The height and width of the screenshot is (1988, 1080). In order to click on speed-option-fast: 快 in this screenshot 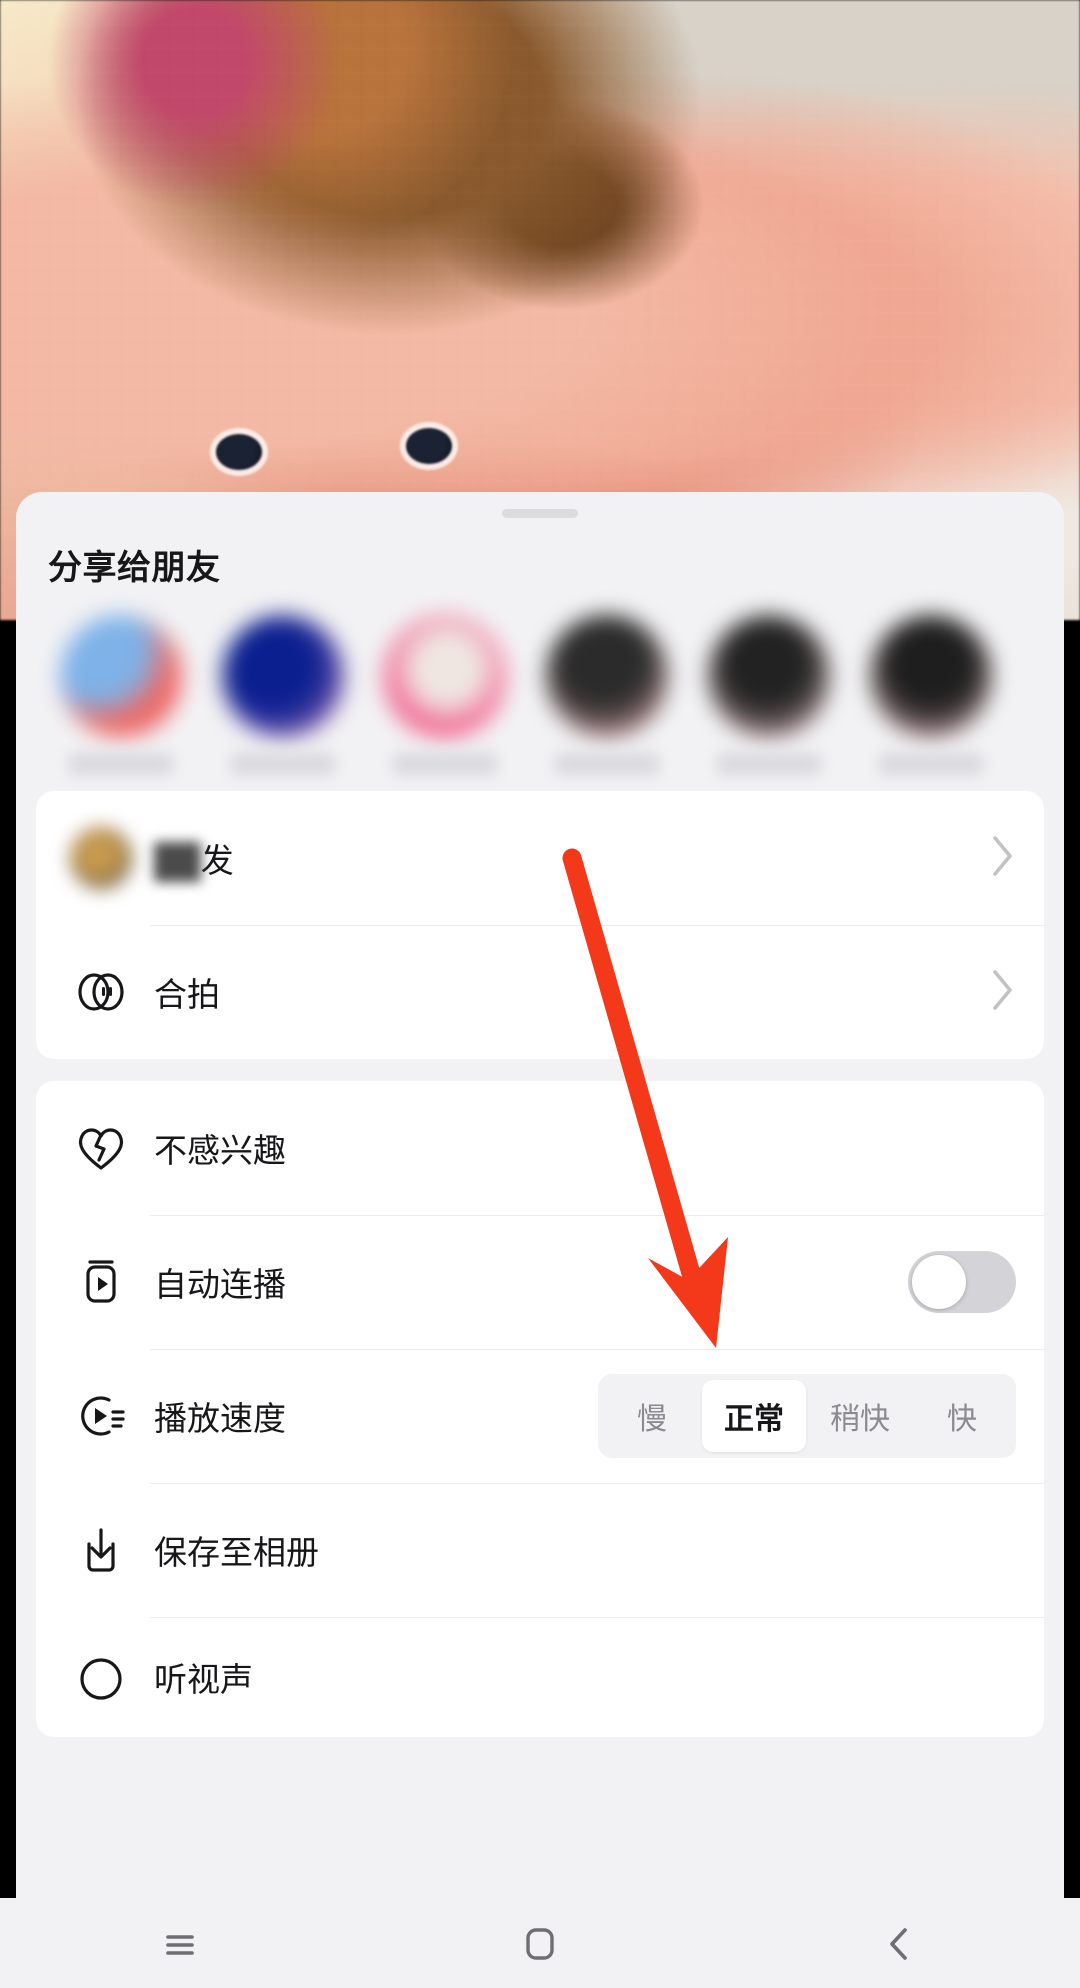, I will do `click(962, 1416)`.